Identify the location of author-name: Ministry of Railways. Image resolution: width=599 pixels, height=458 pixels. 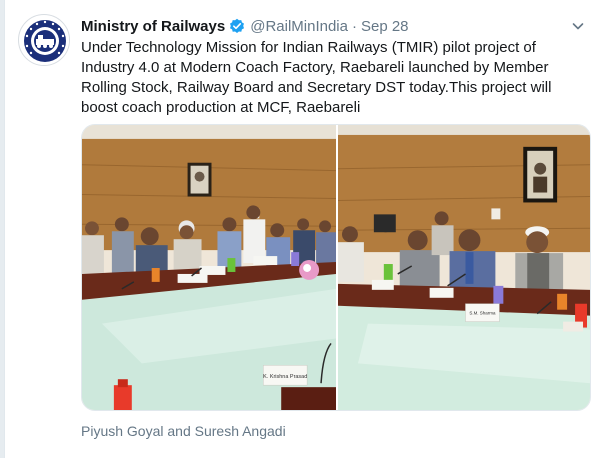
(153, 26).